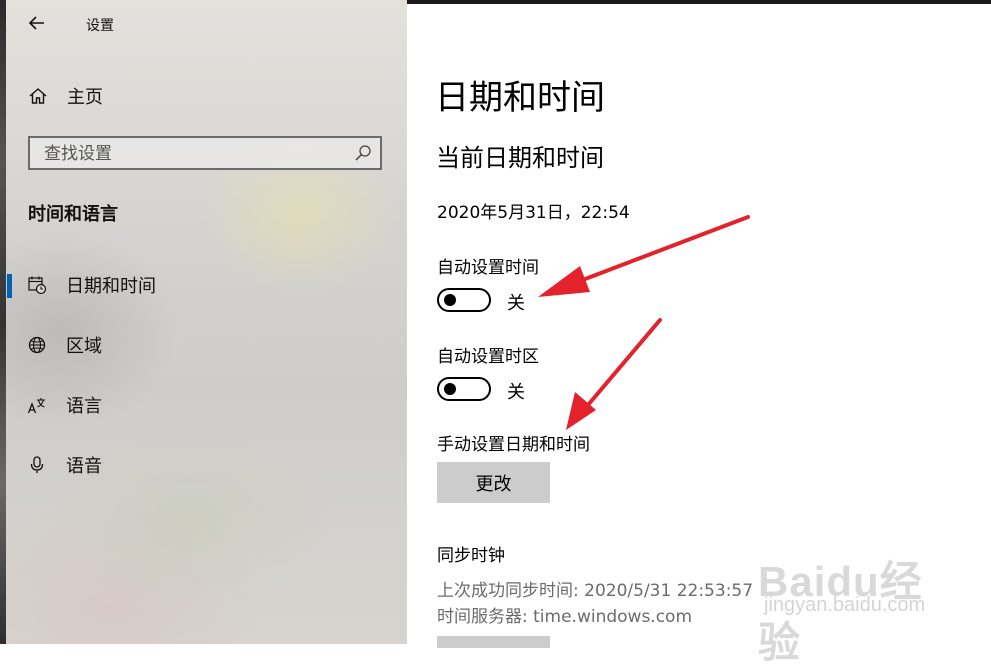  I want to click on home-icon, so click(38, 96).